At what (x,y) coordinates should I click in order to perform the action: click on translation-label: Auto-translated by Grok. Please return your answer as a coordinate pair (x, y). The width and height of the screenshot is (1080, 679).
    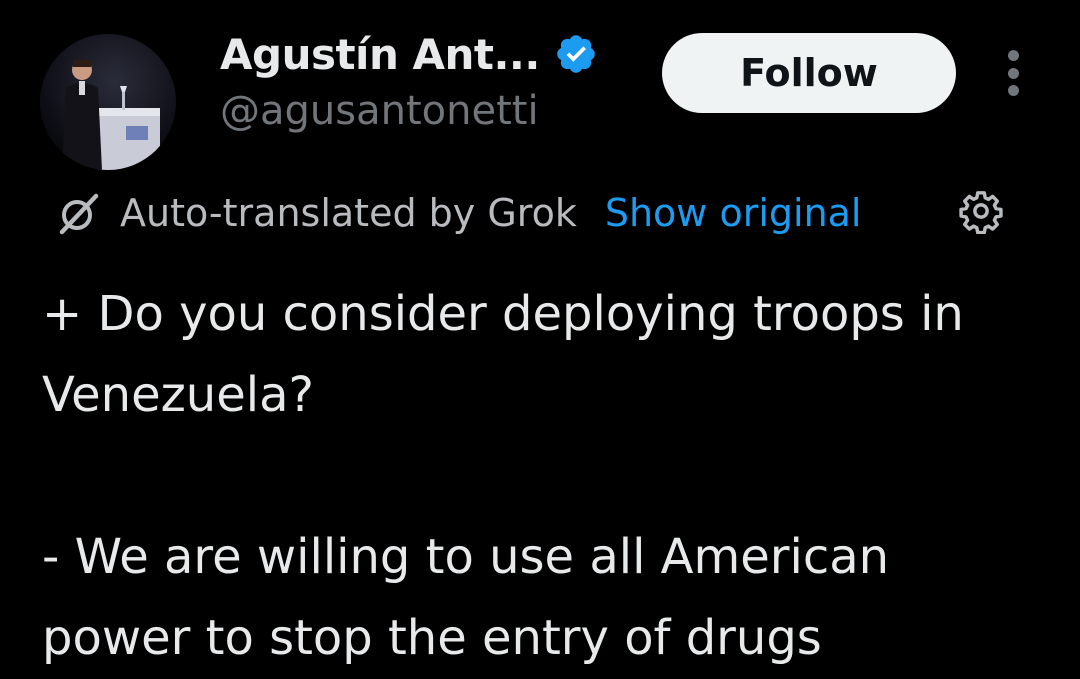
    Looking at the image, I should click on (348, 213).